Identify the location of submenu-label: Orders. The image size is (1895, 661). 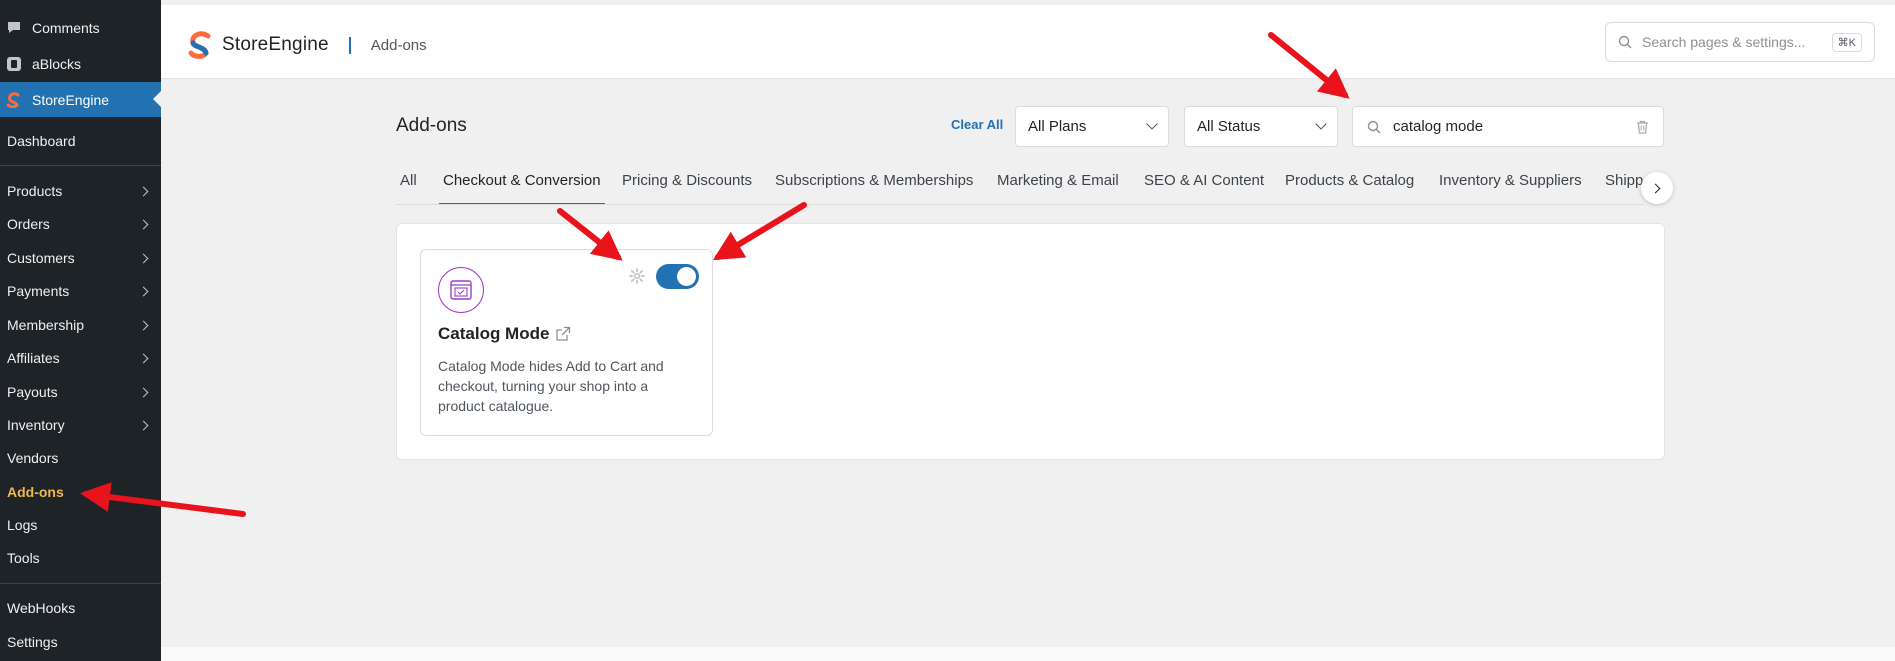
(28, 224).